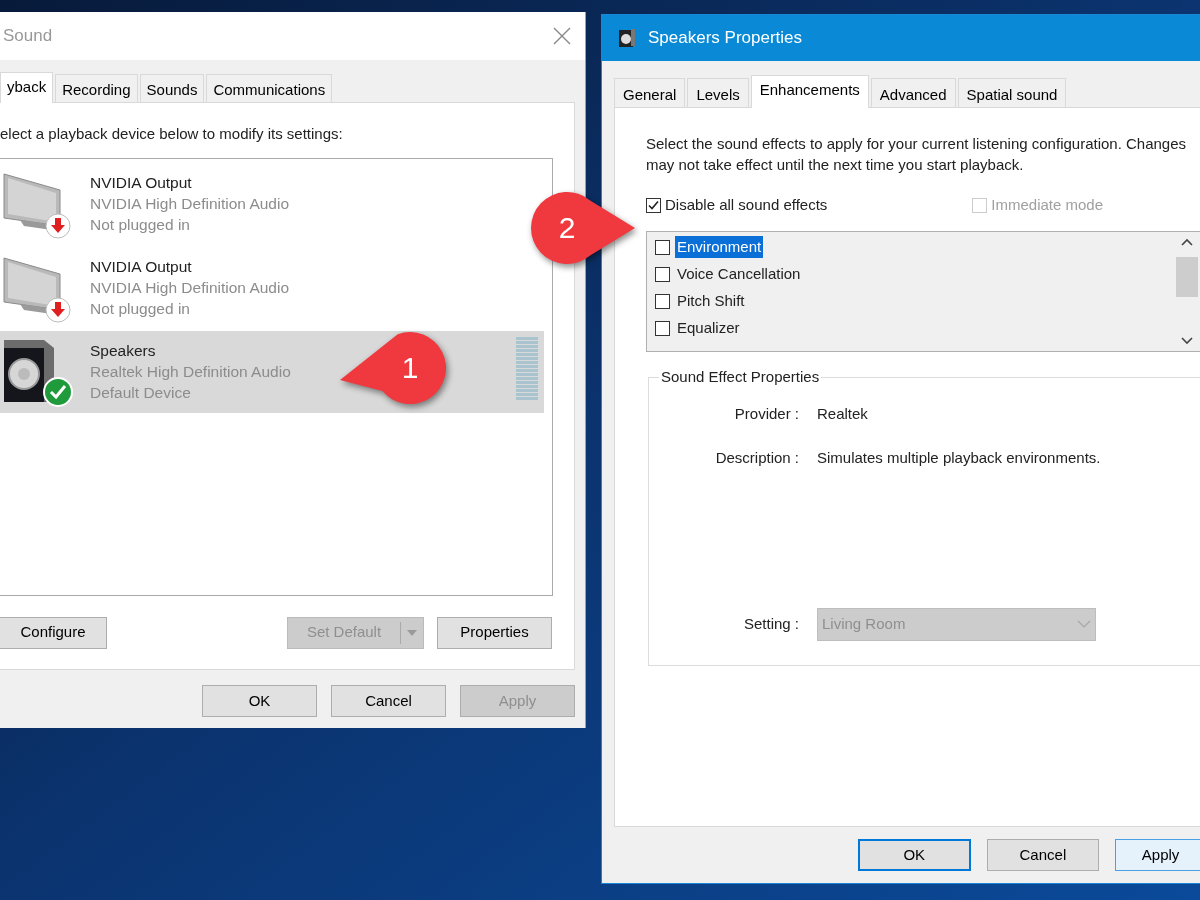 Image resolution: width=1200 pixels, height=900 pixels. Describe the element at coordinates (959, 458) in the screenshot. I see `field-value: Simulates multiple playback environments.` at that location.